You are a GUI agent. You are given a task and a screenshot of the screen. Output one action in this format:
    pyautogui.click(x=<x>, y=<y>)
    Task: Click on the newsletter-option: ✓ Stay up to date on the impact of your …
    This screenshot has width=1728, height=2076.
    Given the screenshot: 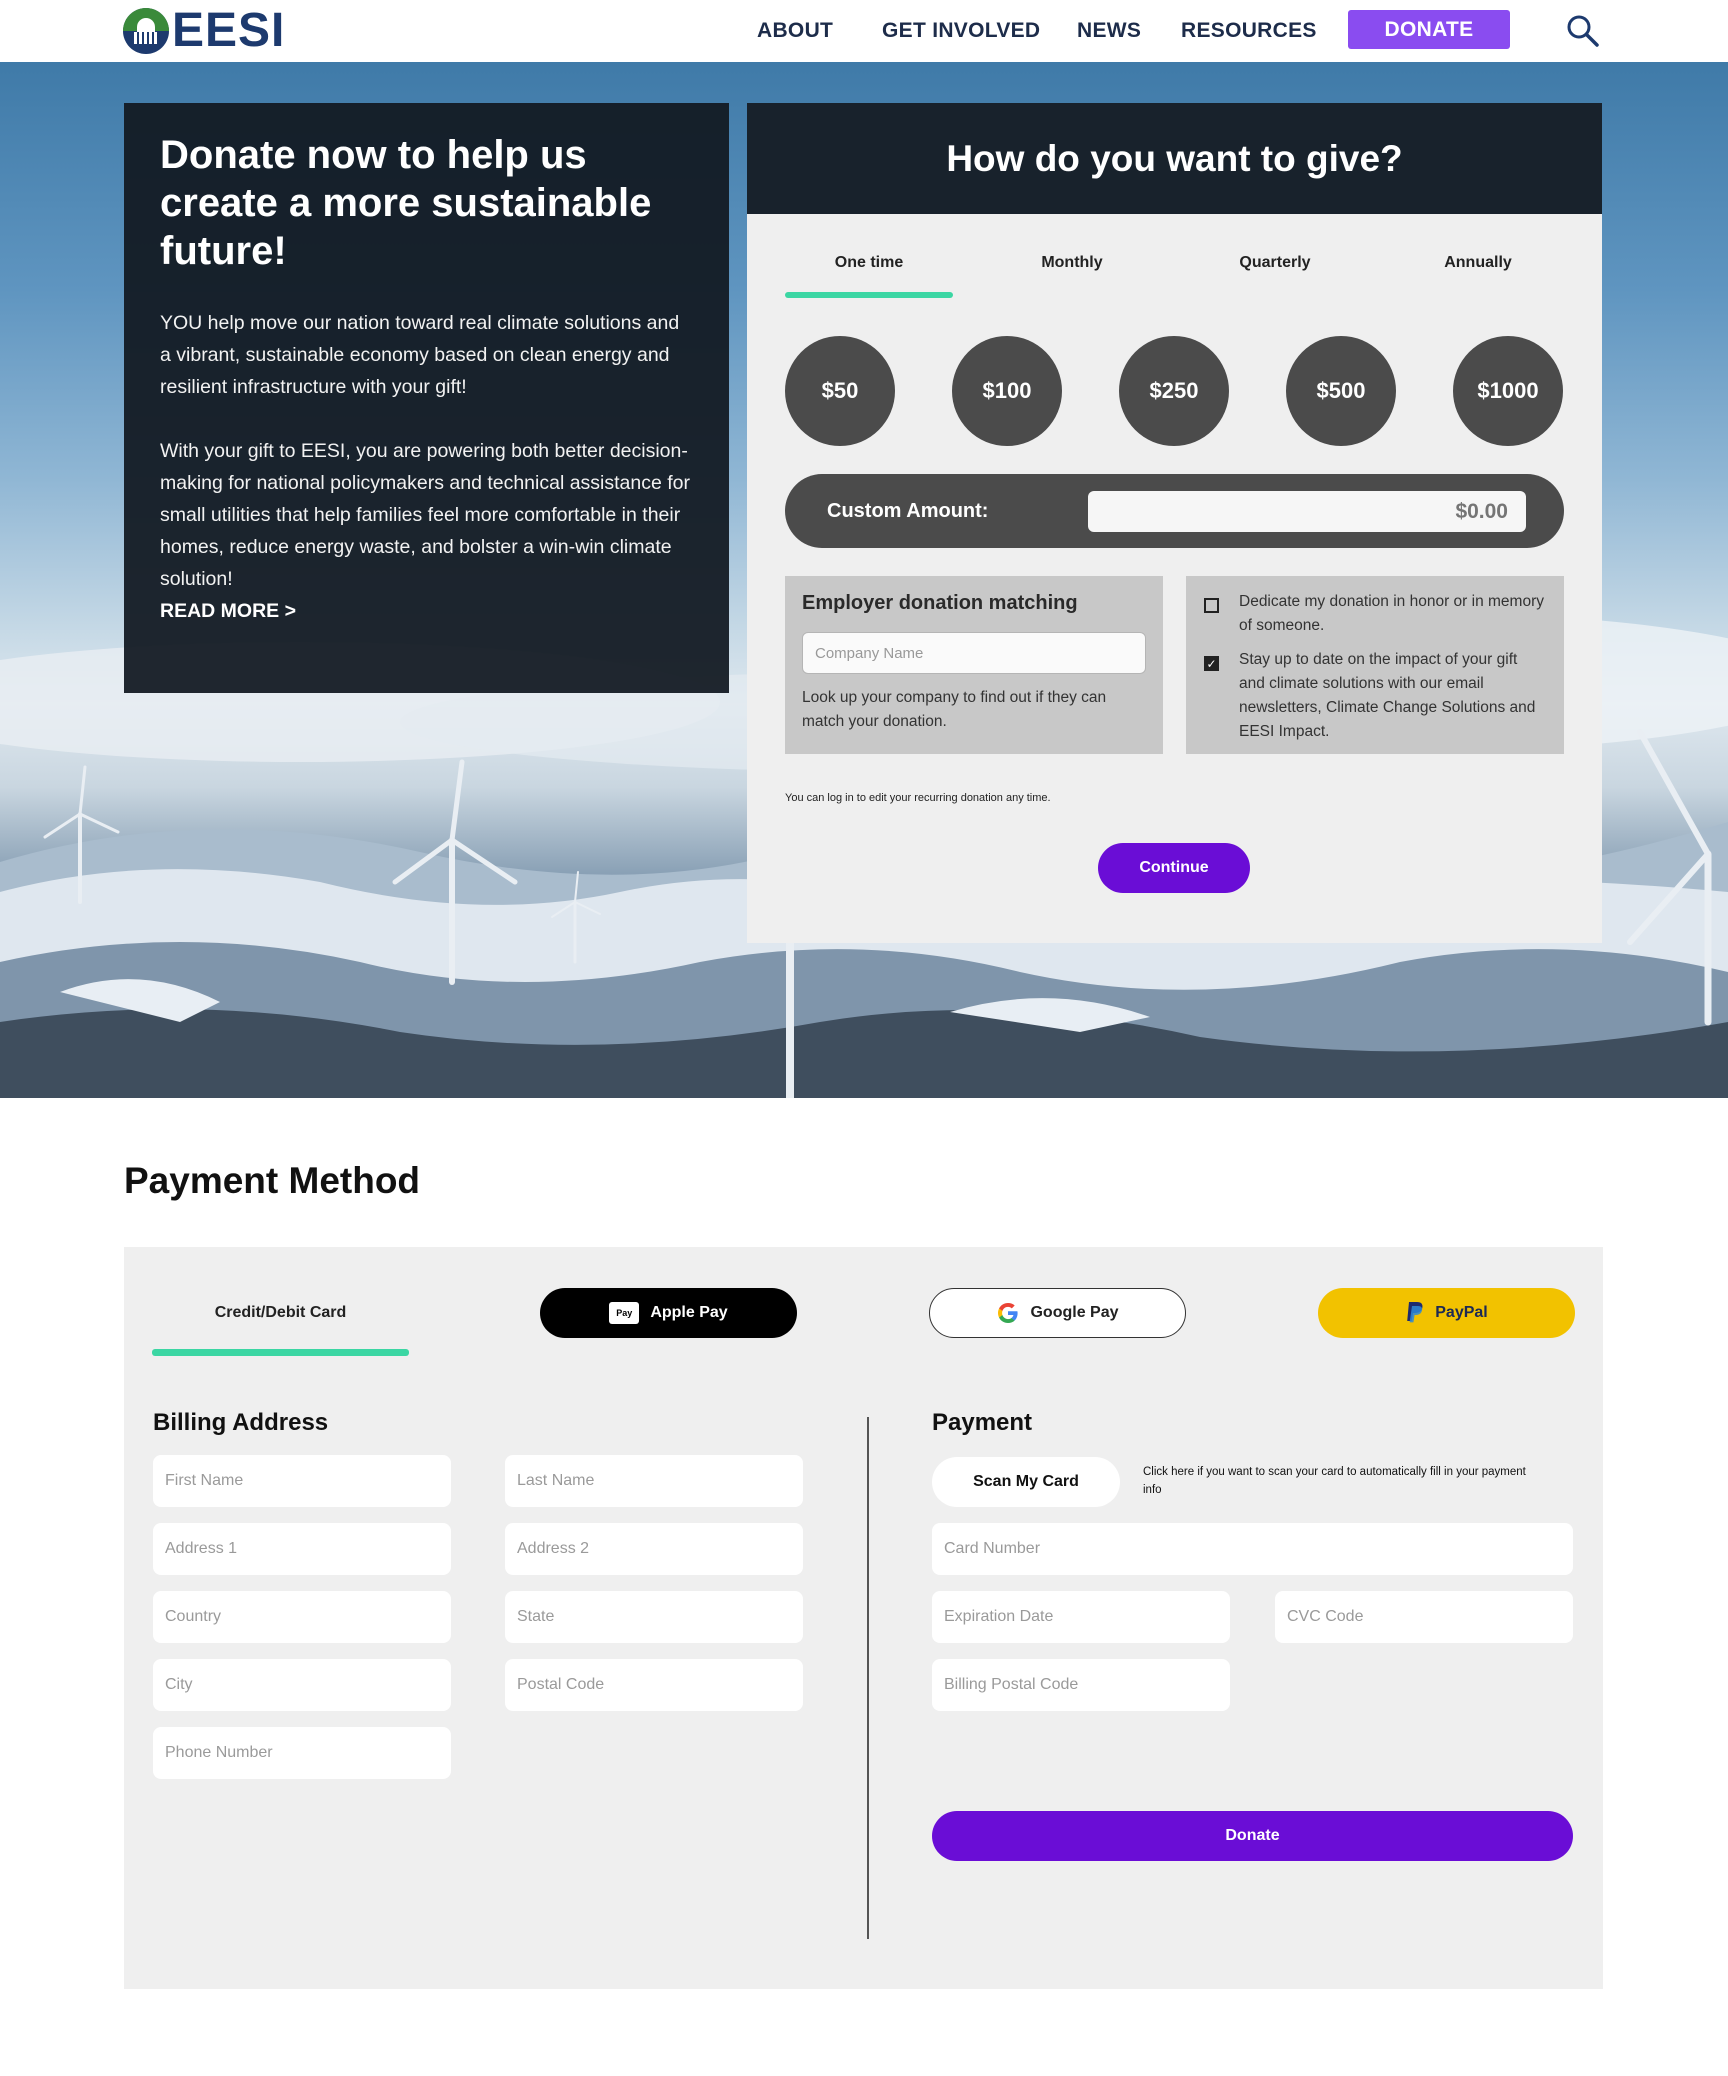 What is the action you would take?
    pyautogui.click(x=1375, y=696)
    